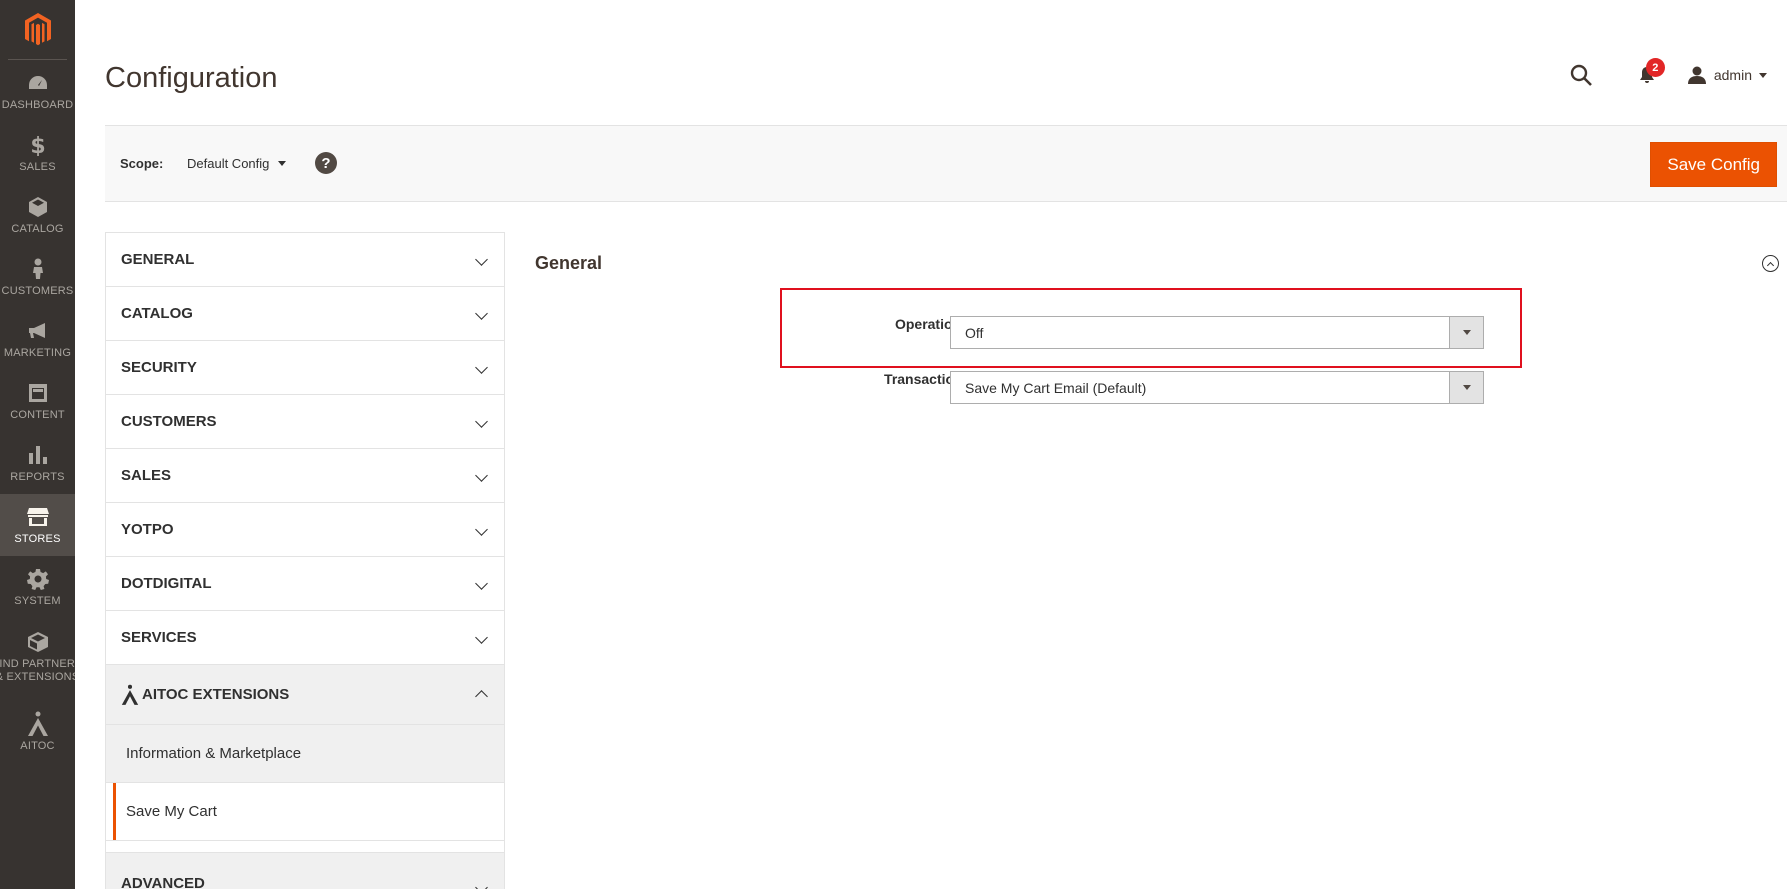 This screenshot has width=1787, height=889. I want to click on magento-logo, so click(37, 30).